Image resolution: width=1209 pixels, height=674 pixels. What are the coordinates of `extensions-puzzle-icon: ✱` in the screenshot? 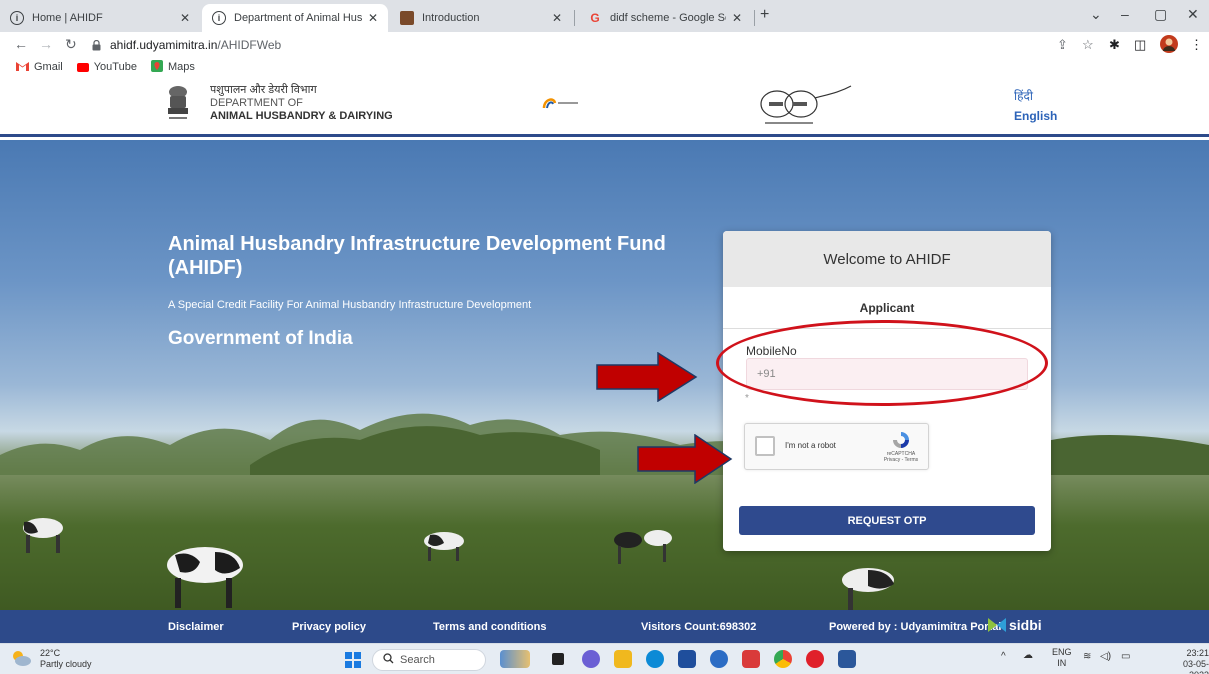 It's located at (1114, 45).